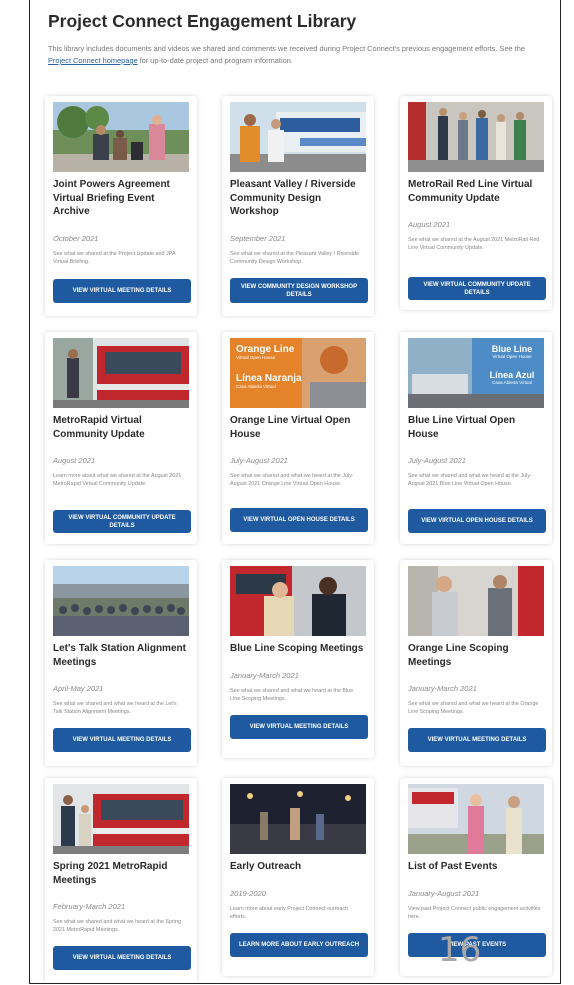  Describe the element at coordinates (297, 648) in the screenshot. I see `event-title: Blue Line Scoping Meetings` at that location.